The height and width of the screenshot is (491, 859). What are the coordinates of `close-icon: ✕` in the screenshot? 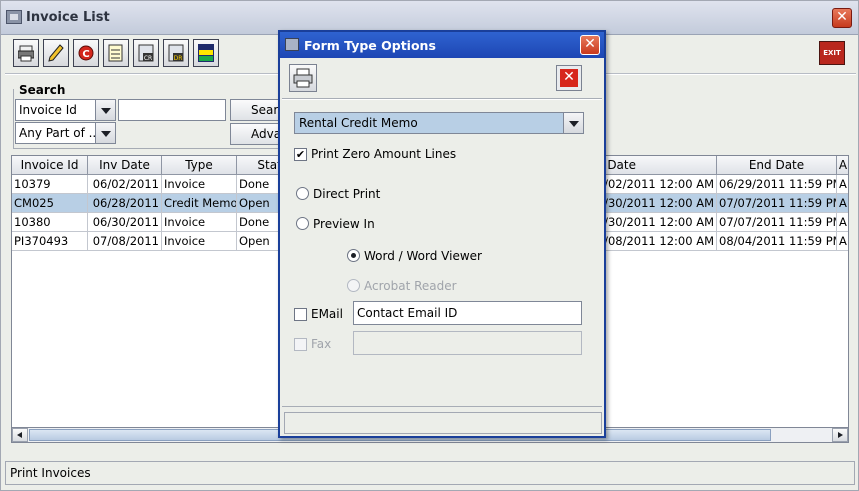 It's located at (569, 78).